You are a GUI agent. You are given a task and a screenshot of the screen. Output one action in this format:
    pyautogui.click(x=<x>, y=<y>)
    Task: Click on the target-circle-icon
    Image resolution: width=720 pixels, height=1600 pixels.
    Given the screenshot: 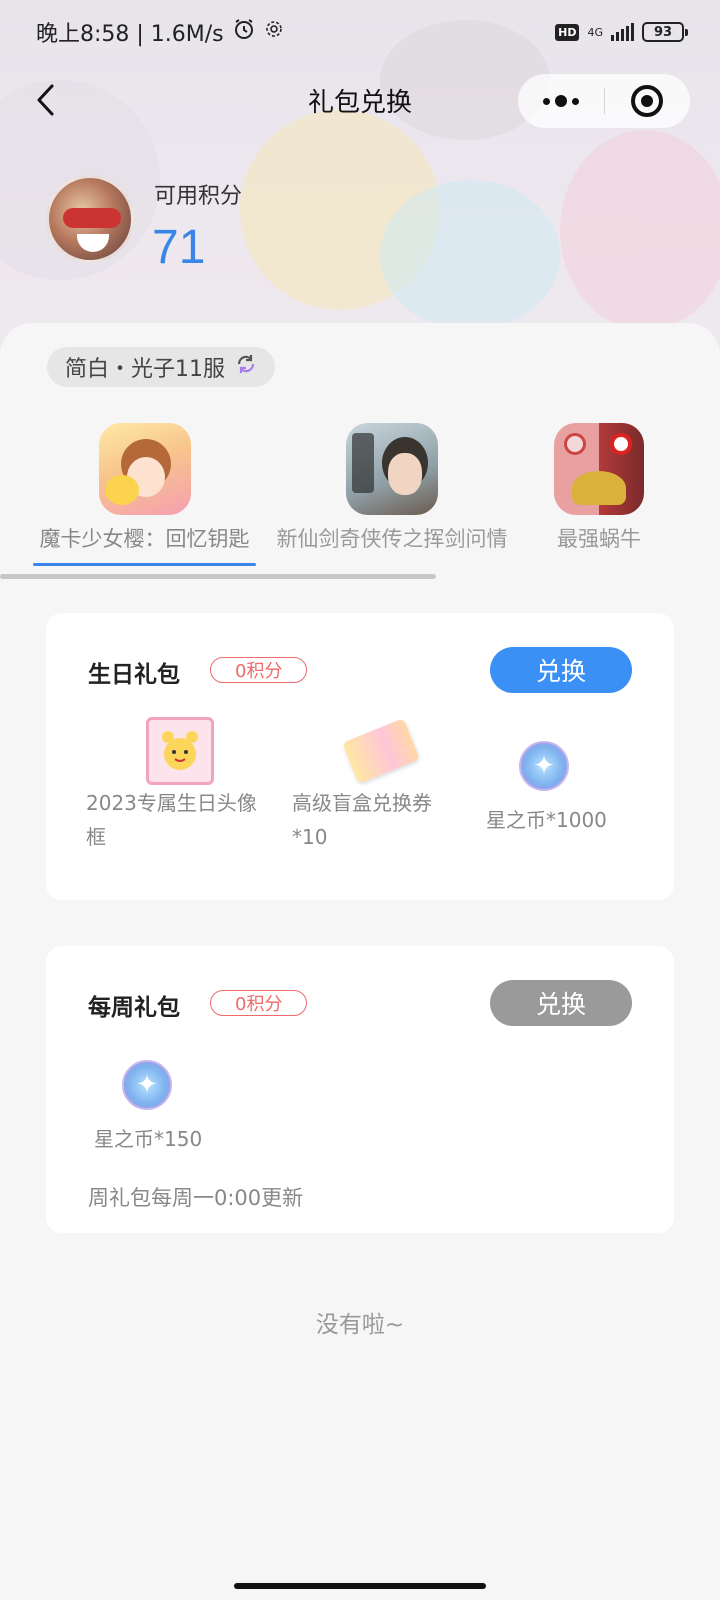 What is the action you would take?
    pyautogui.click(x=647, y=101)
    